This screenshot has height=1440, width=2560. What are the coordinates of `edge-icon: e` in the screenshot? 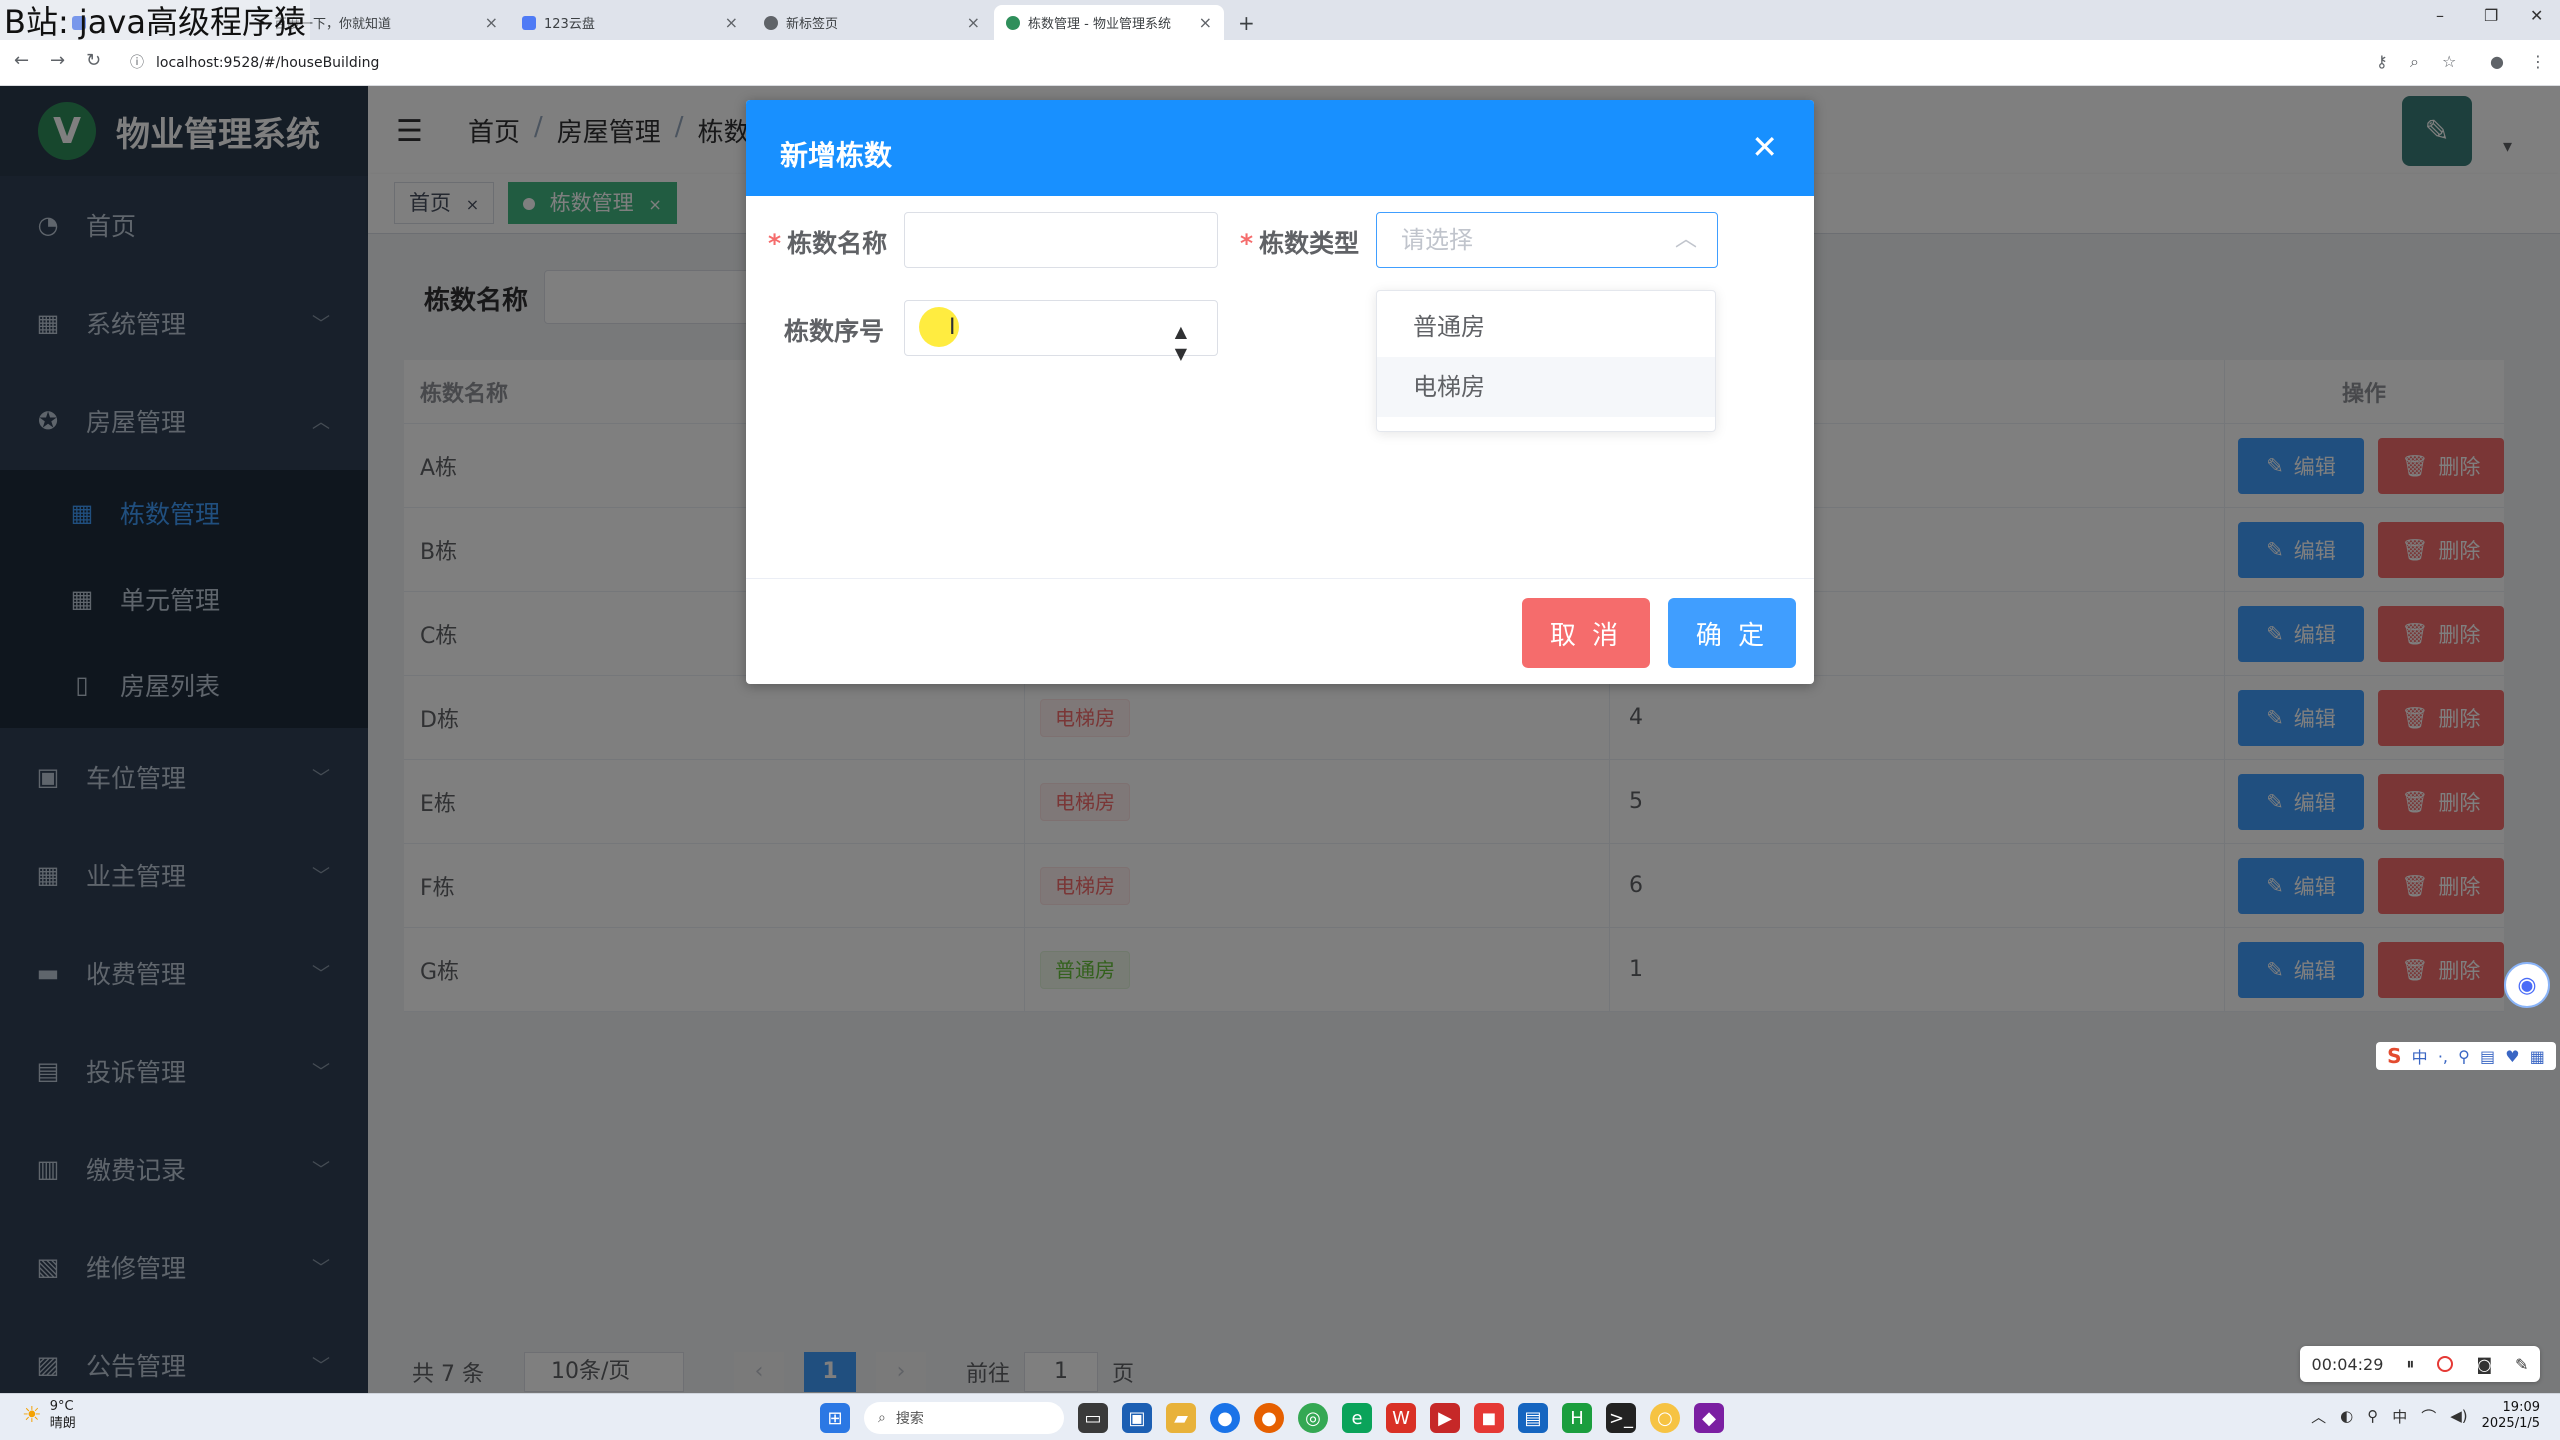 It's located at (1357, 1418).